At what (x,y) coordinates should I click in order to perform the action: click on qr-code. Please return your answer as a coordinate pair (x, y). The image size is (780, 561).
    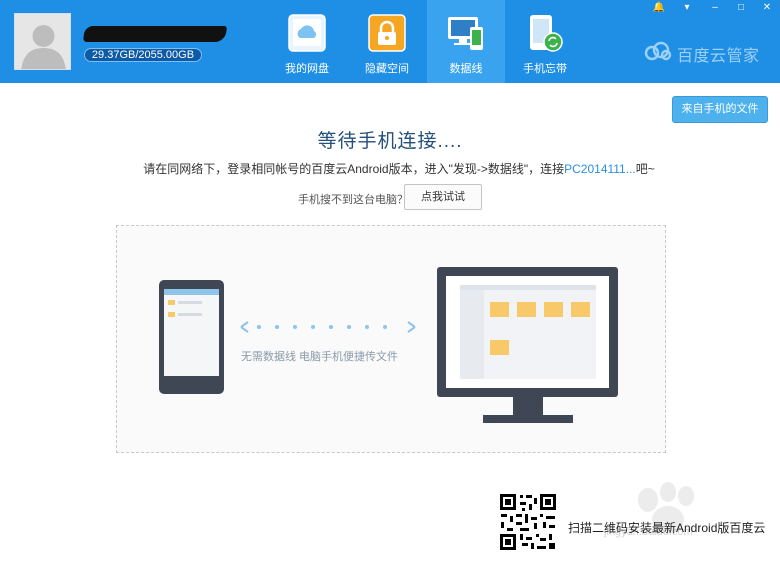
    Looking at the image, I should click on (528, 522).